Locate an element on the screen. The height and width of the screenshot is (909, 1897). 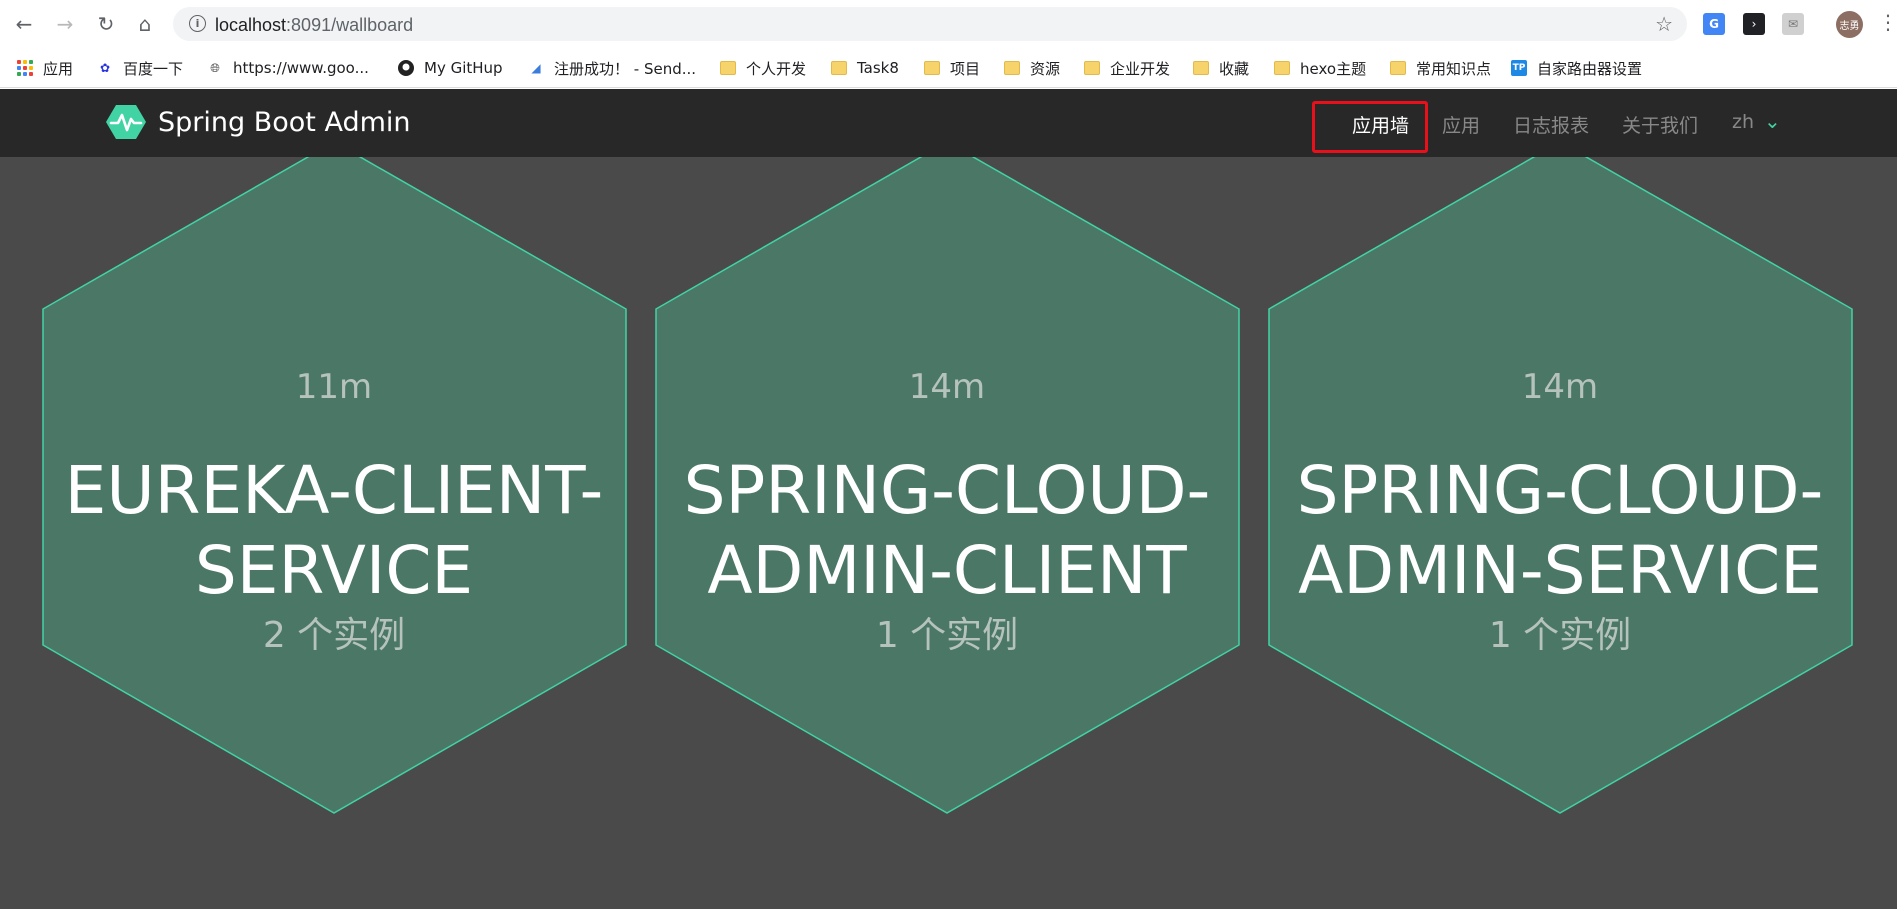
bookmark-folder-enterprise-dev: 企业开发 is located at coordinates (1127, 68).